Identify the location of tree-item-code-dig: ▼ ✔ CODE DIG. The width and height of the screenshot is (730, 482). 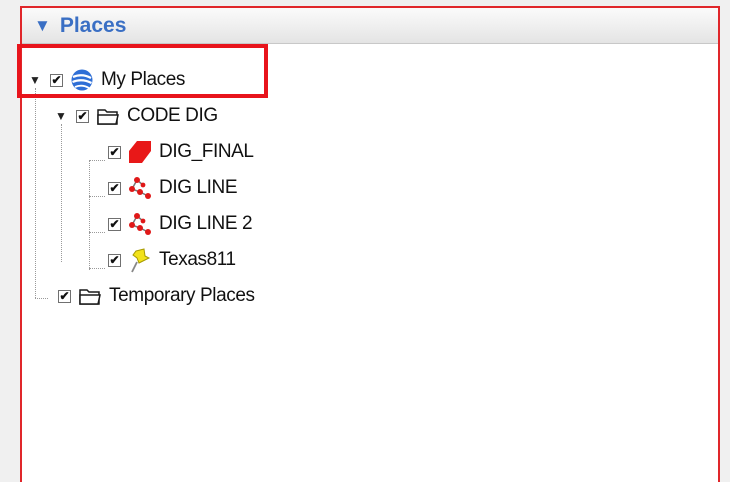
(136, 116).